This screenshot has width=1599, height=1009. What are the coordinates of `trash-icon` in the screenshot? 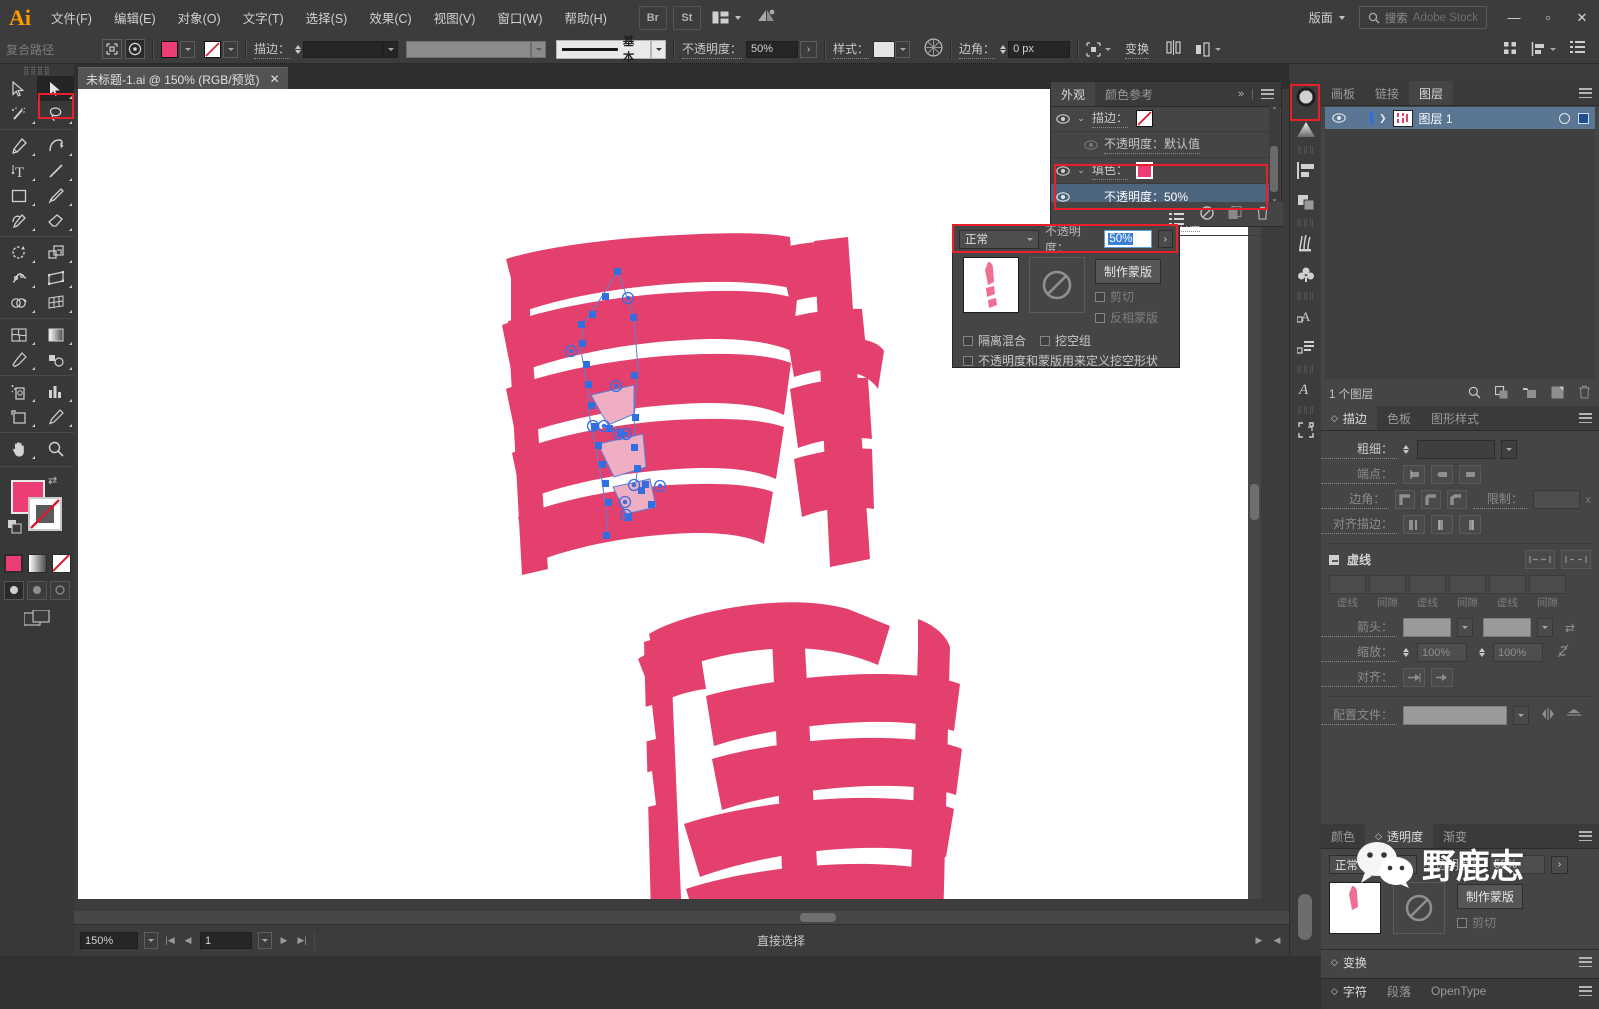 It's located at (1262, 214).